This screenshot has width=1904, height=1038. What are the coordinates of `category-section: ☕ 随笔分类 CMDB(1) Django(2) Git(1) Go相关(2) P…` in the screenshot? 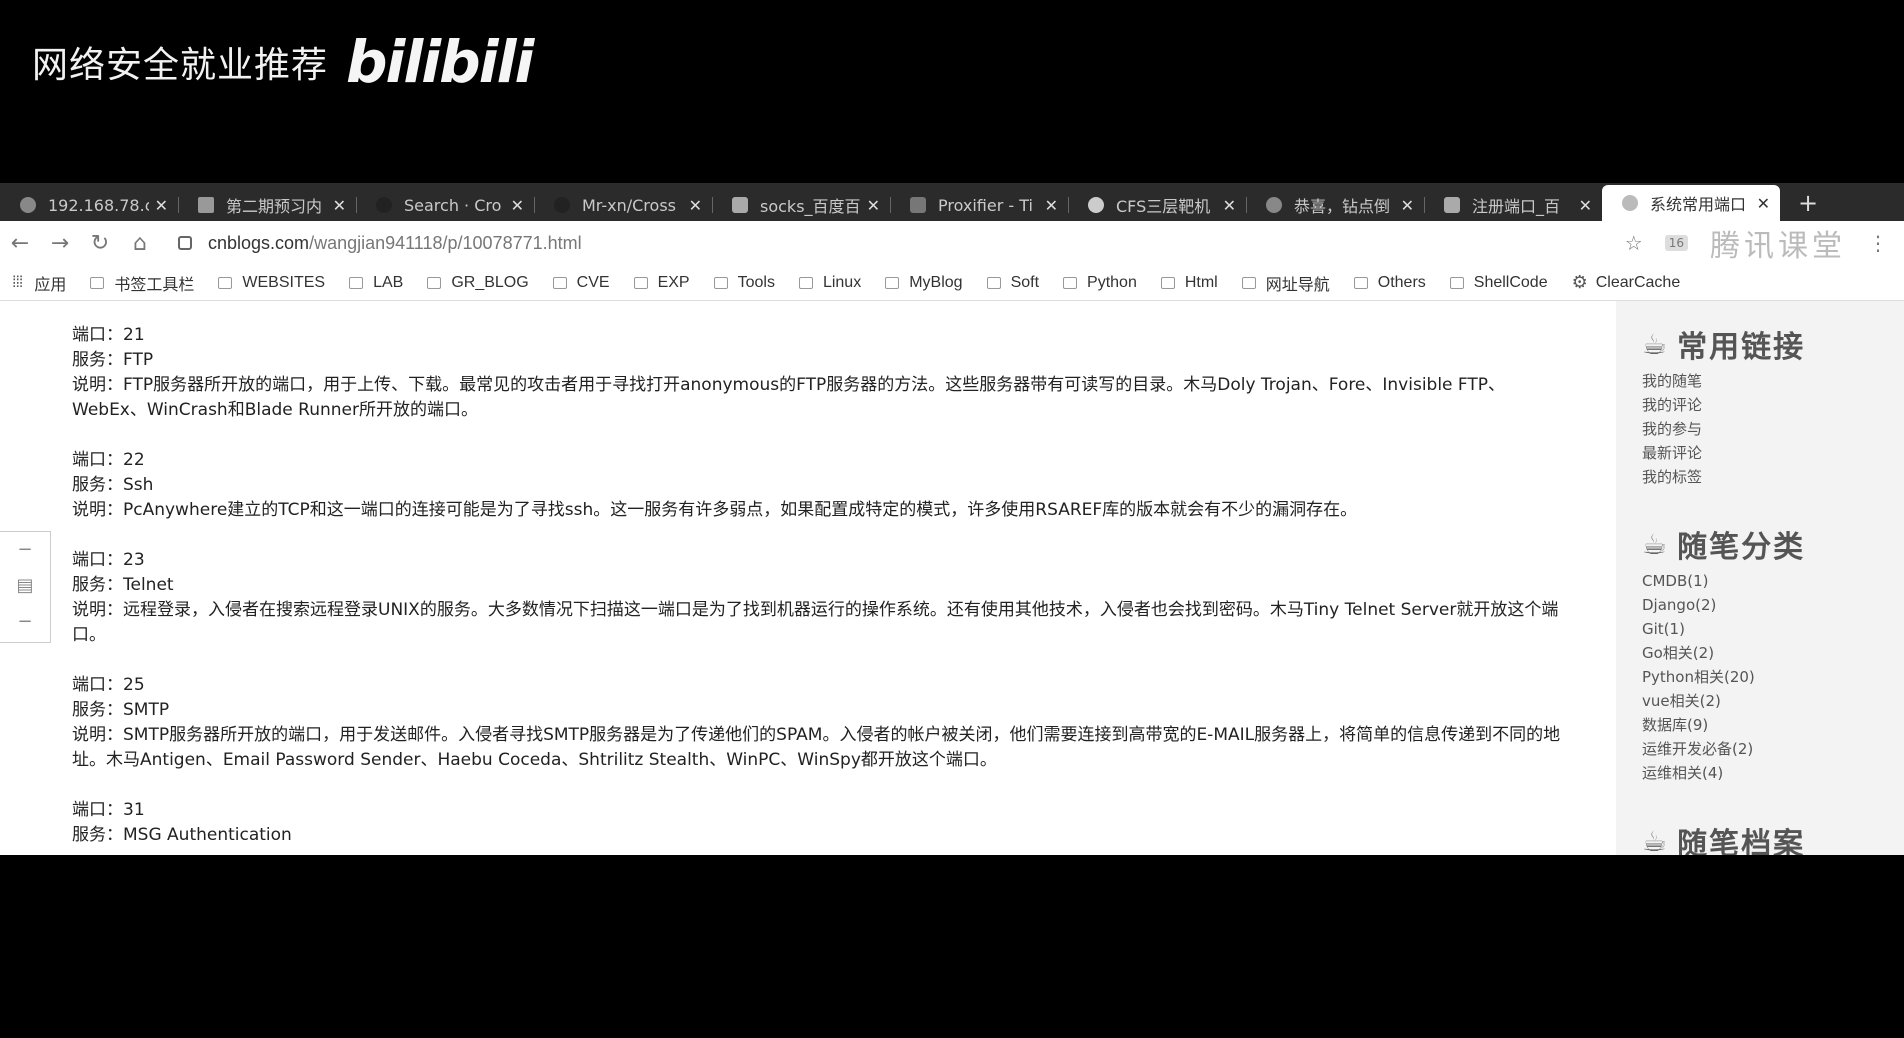 It's located at (1710, 652).